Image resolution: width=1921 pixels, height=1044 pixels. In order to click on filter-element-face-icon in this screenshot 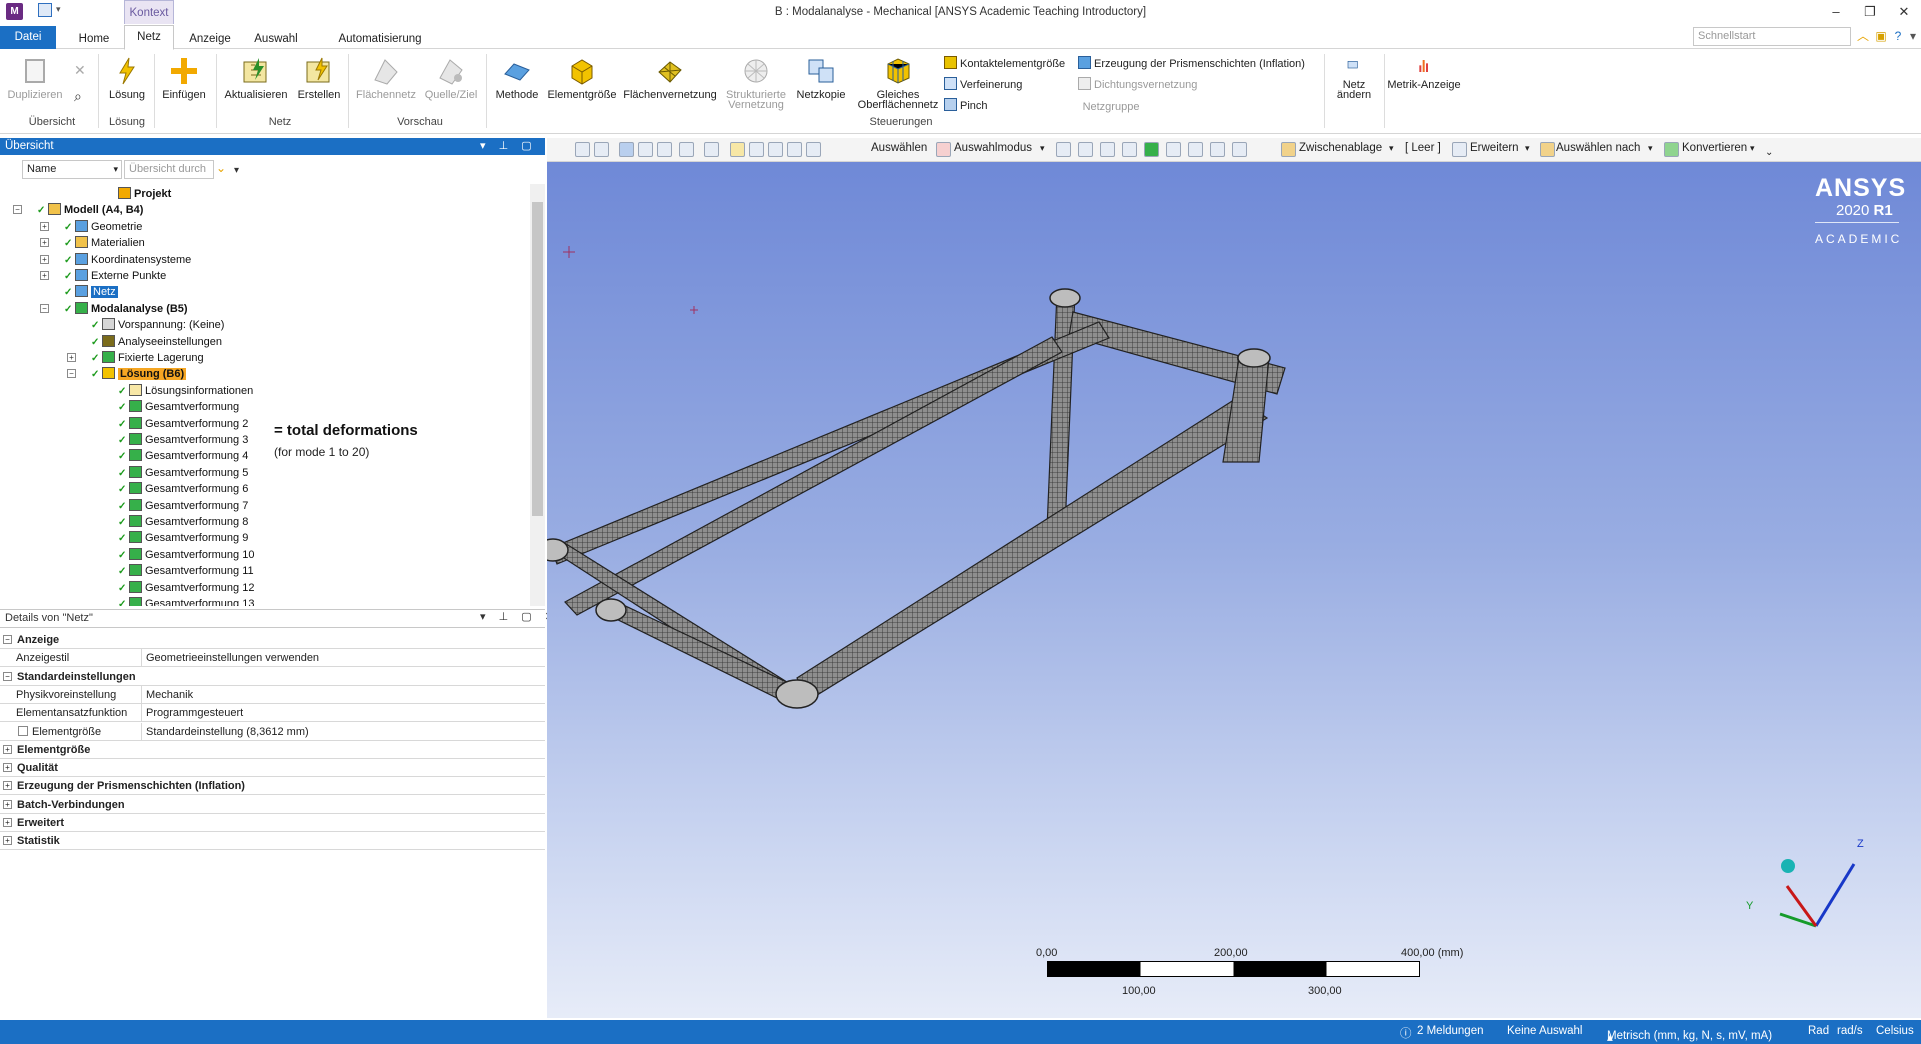, I will do `click(1173, 149)`.